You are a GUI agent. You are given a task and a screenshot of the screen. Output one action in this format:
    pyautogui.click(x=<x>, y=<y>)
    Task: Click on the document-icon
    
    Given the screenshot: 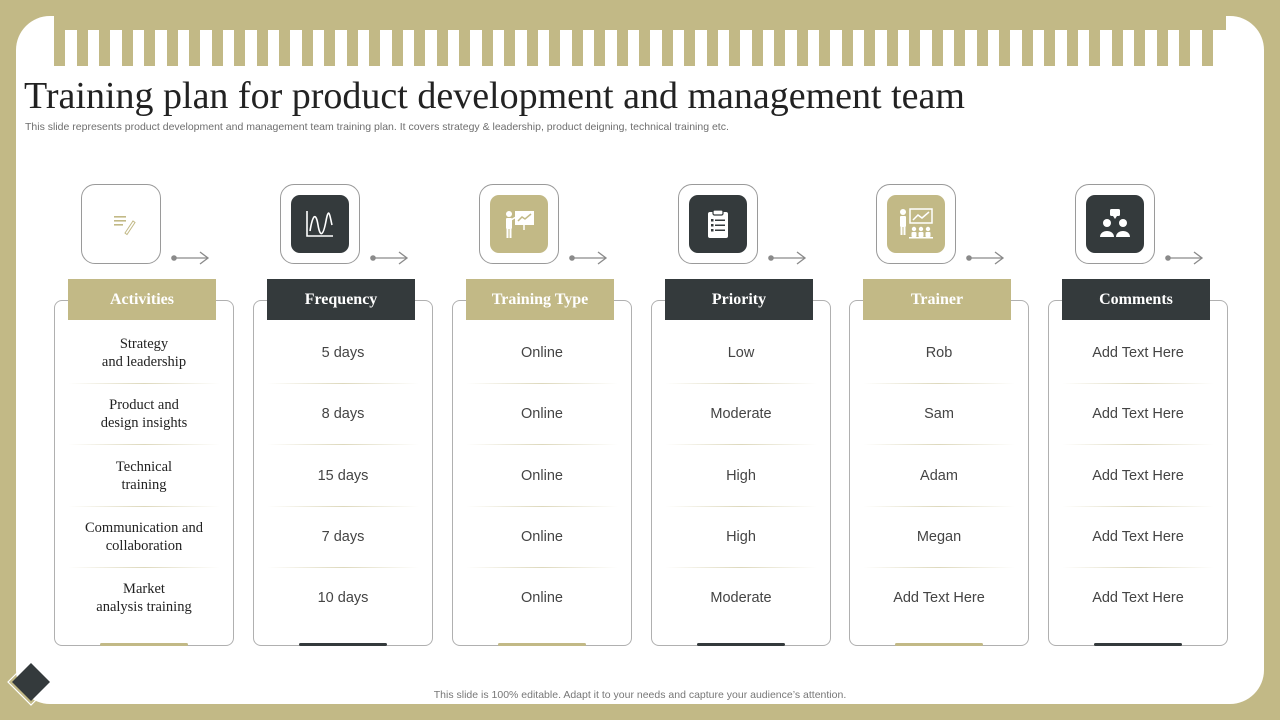 What is the action you would take?
    pyautogui.click(x=121, y=224)
    